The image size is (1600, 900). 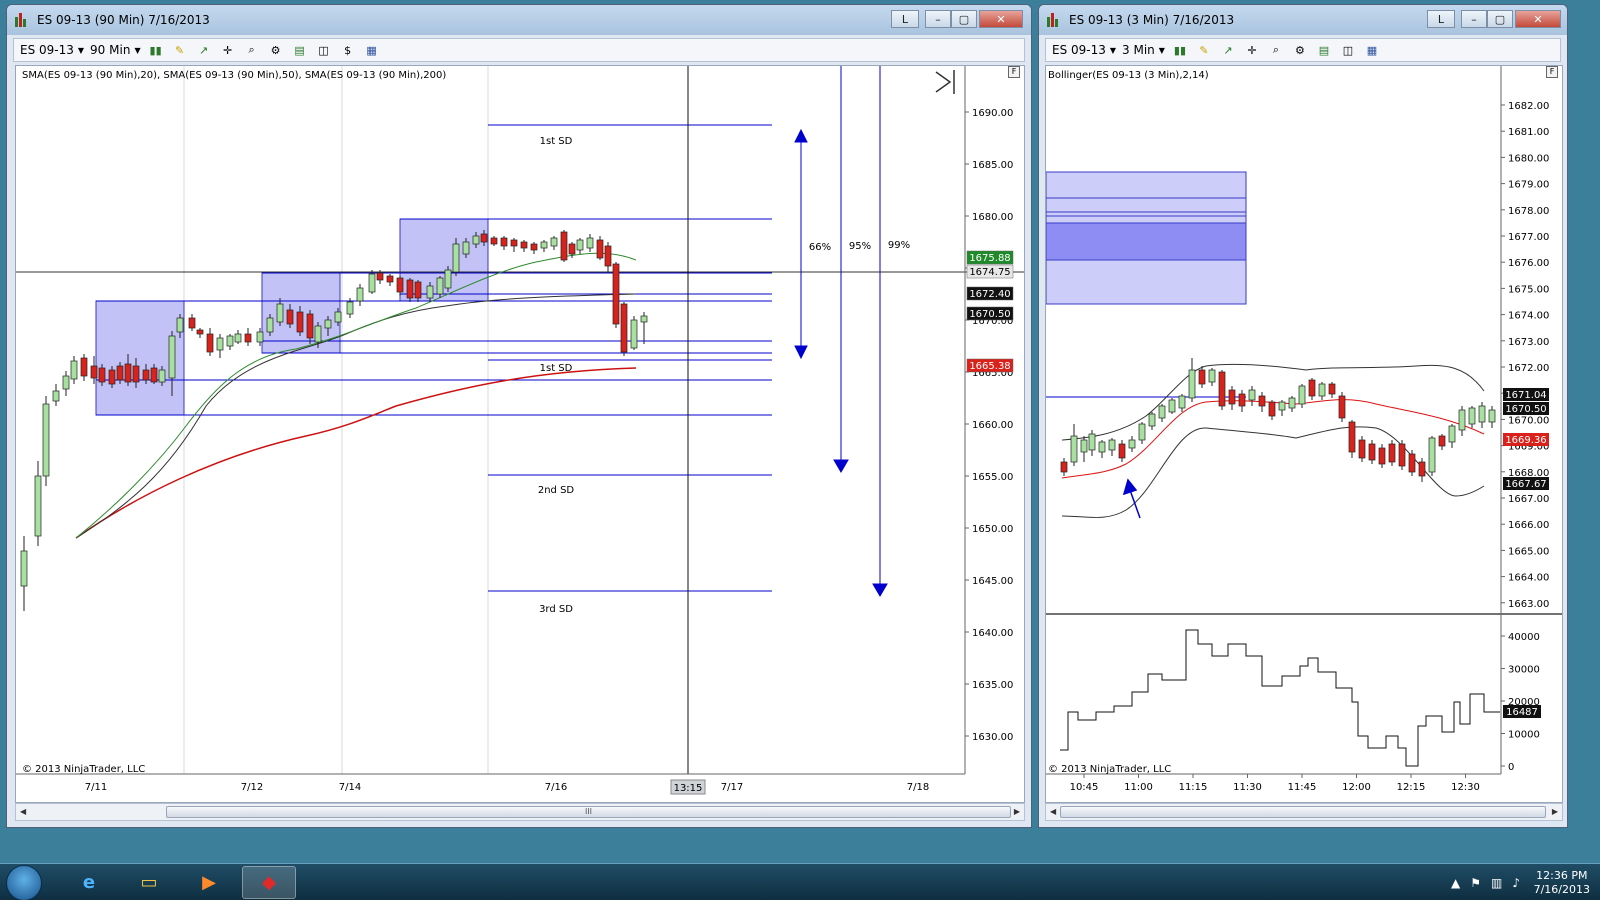 What do you see at coordinates (1524, 637) in the screenshot?
I see `volume-tick-label: 40000` at bounding box center [1524, 637].